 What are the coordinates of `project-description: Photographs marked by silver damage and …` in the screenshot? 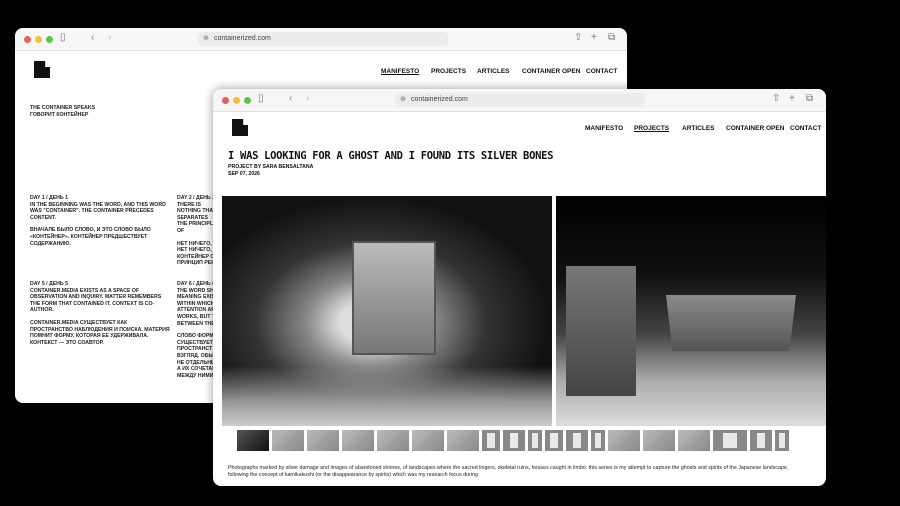 It's located at (508, 471).